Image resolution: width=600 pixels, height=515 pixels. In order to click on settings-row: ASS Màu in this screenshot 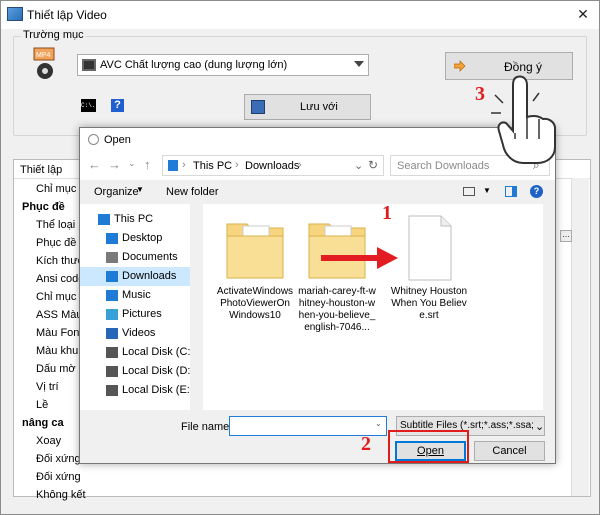, I will do `click(59, 315)`.